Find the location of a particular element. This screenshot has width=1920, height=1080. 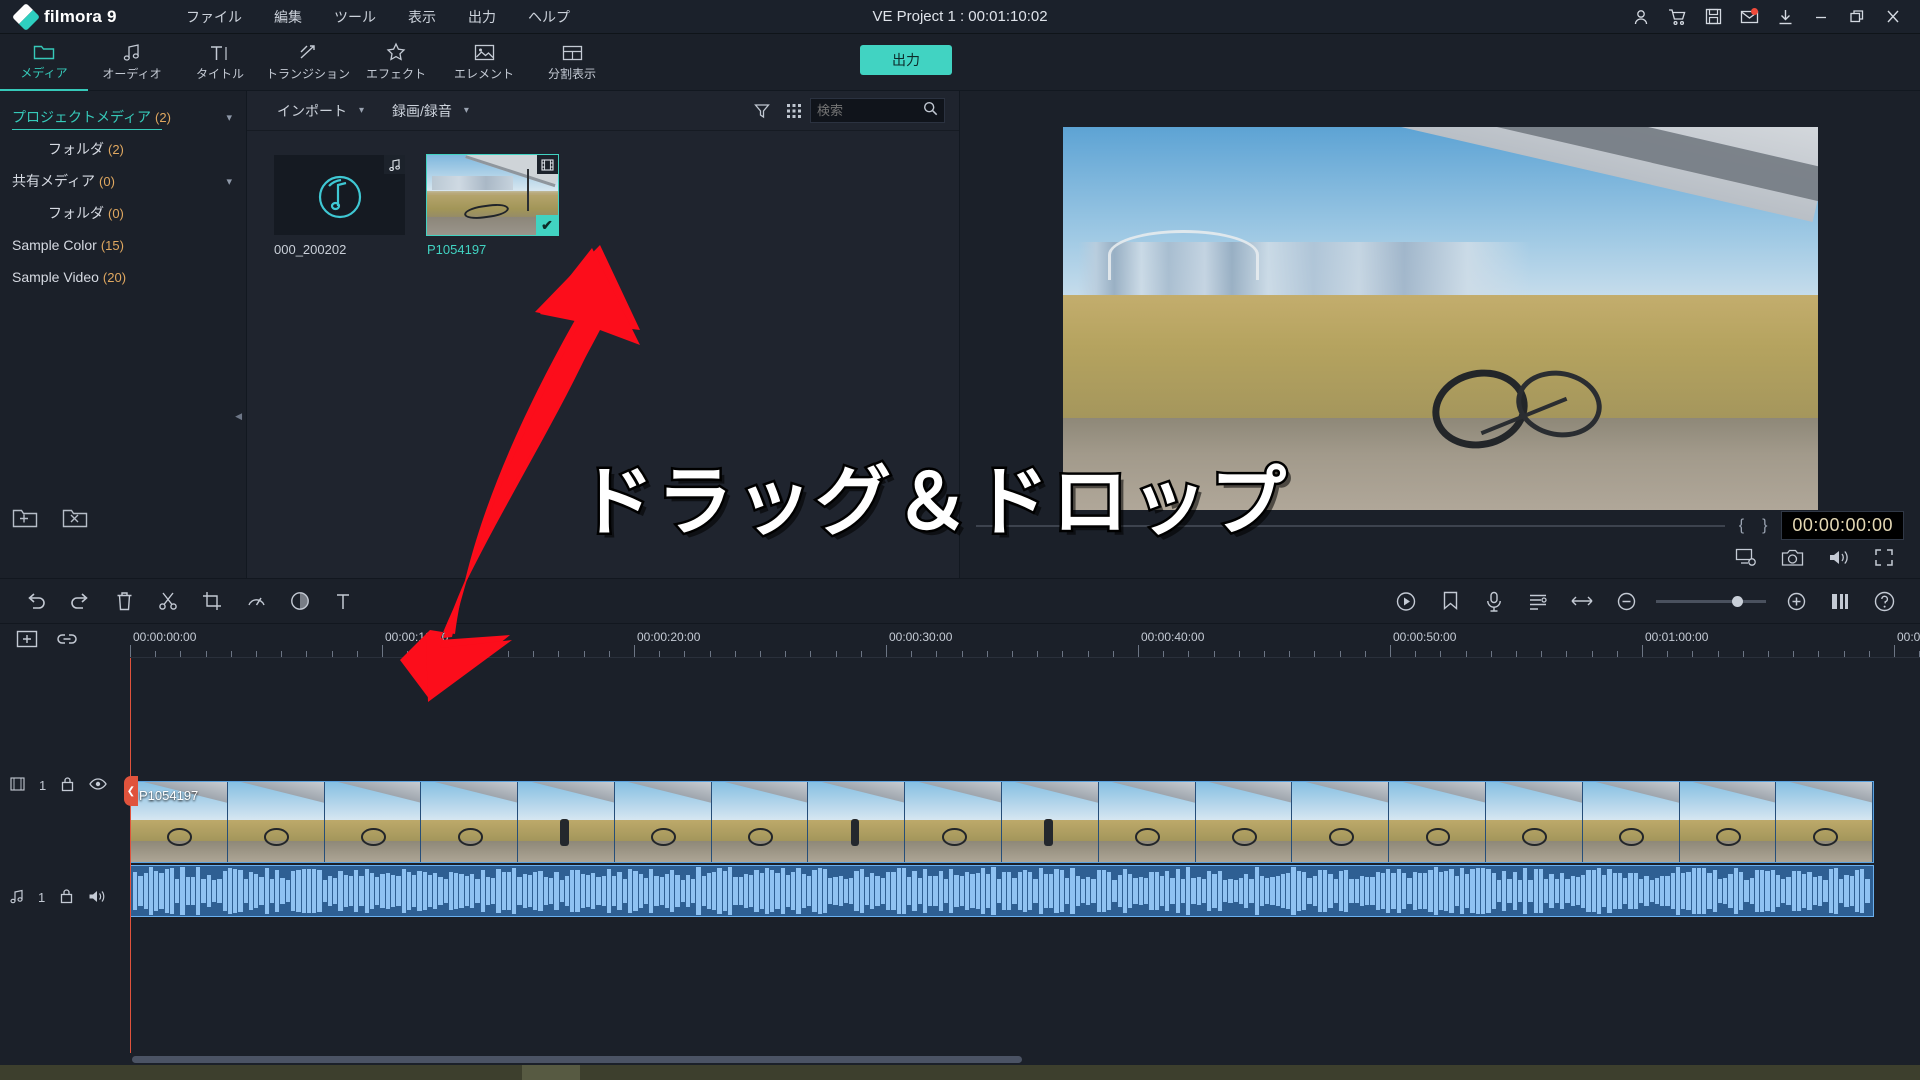

new-folder-icon is located at coordinates (25, 520).